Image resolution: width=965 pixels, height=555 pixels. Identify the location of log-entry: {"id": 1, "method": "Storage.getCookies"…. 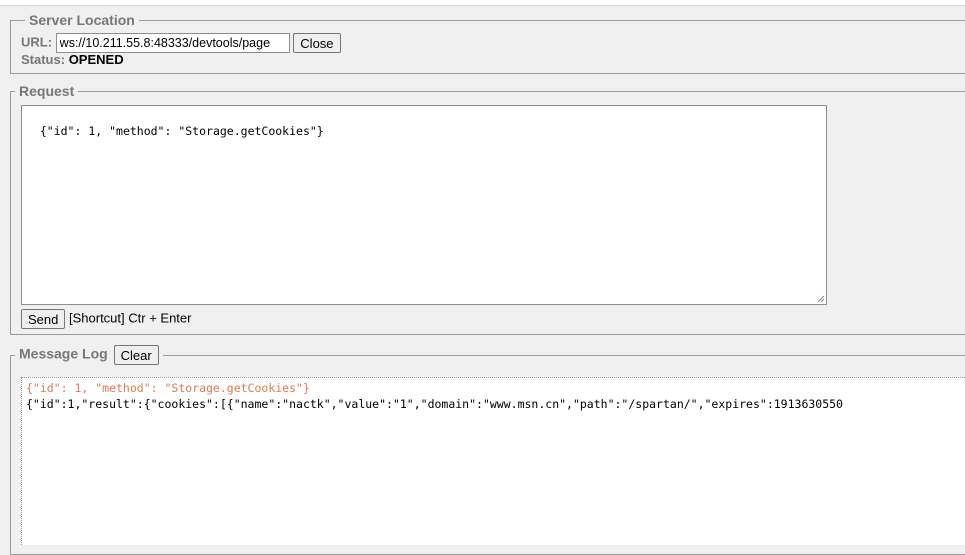
(168, 388).